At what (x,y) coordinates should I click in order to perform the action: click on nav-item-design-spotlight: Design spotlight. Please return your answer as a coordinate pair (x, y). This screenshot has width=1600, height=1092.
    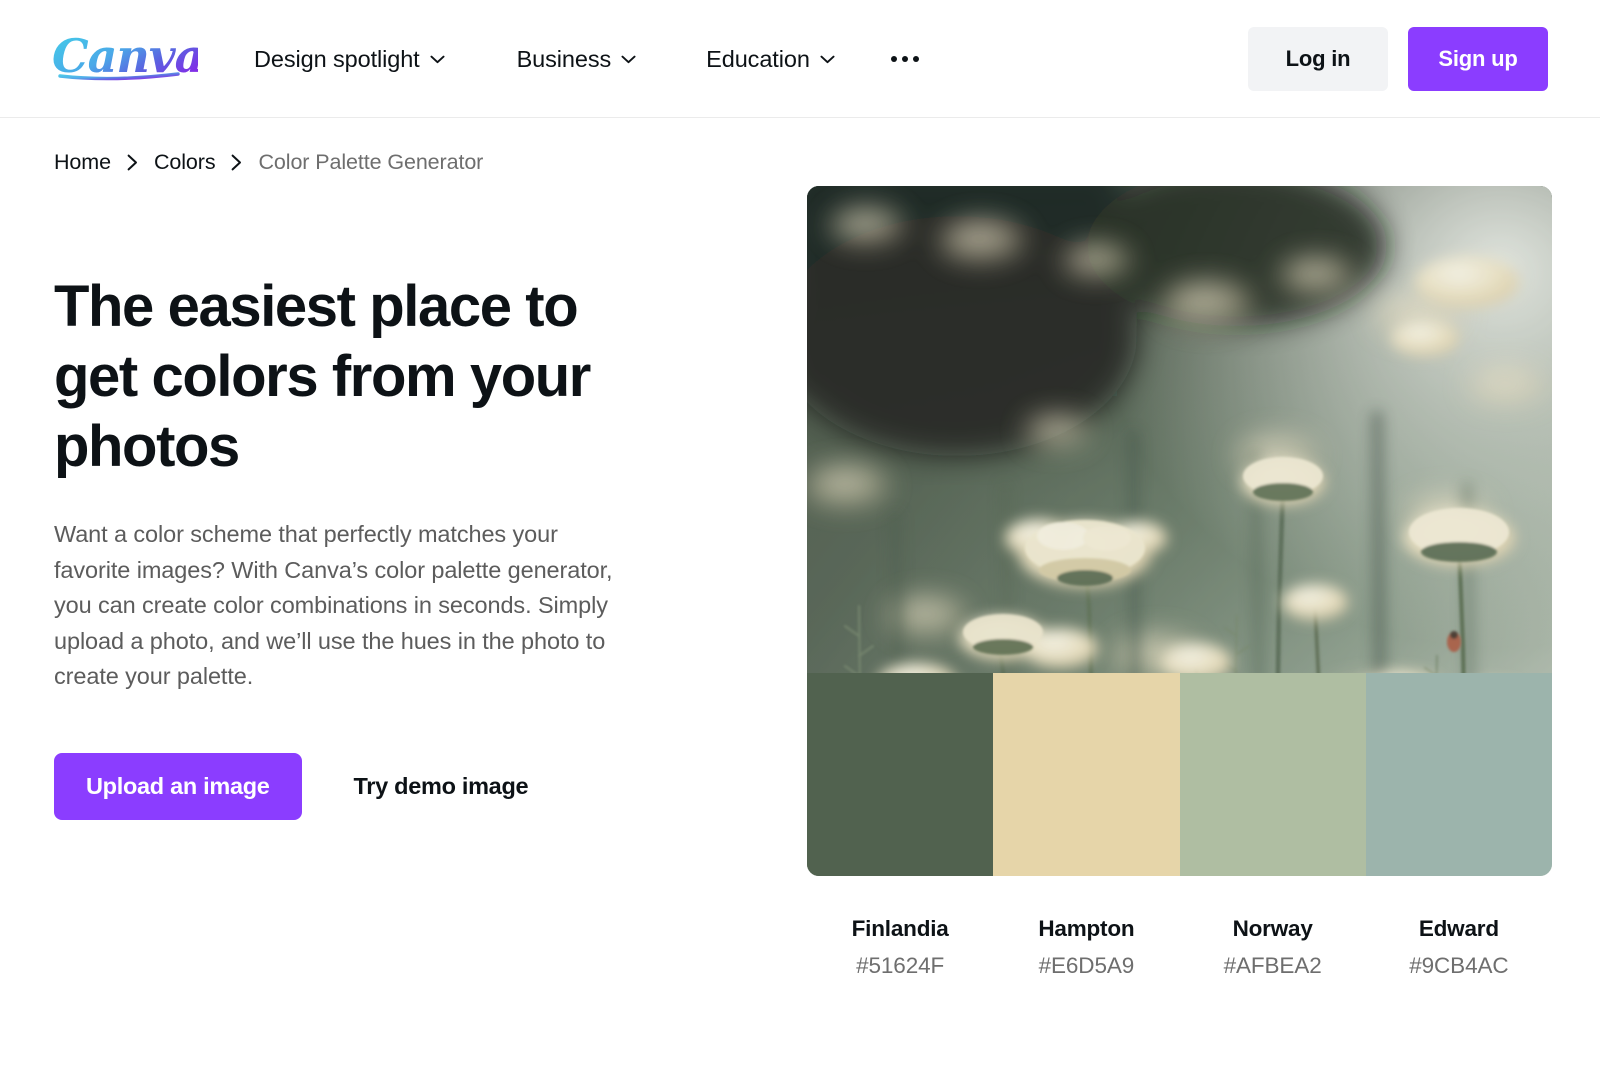
    Looking at the image, I should click on (349, 59).